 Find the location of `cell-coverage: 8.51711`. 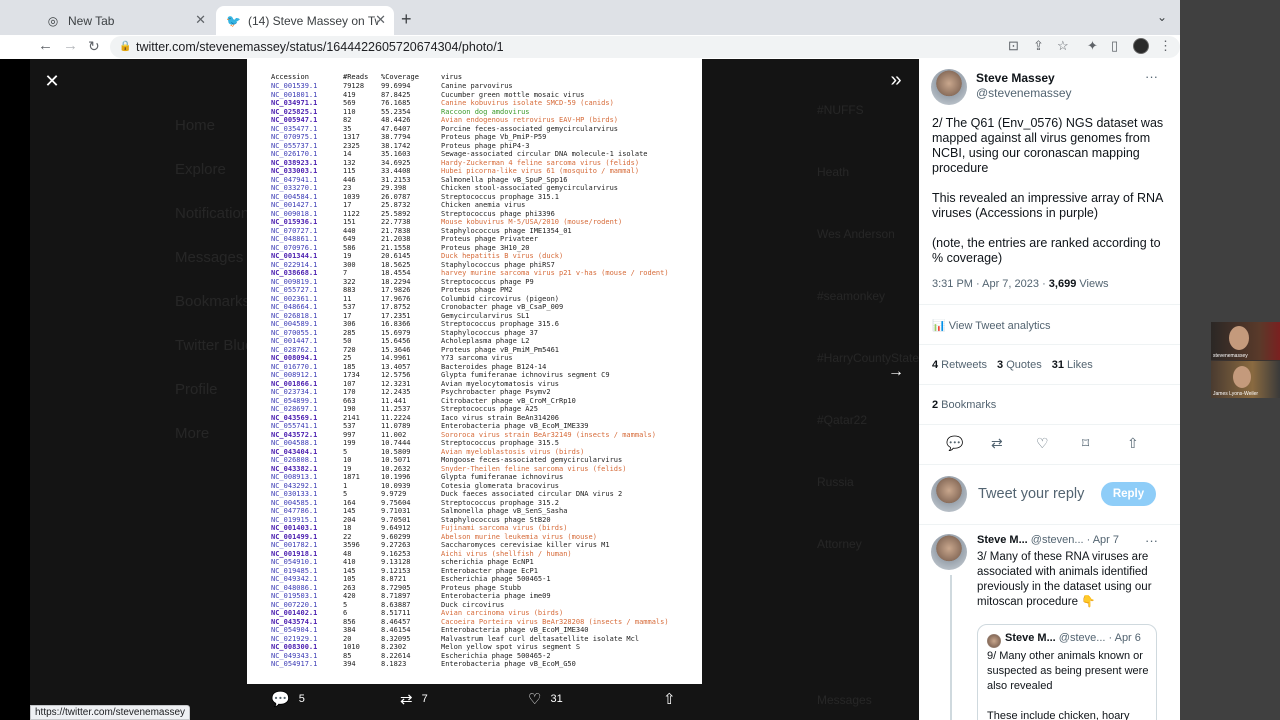

cell-coverage: 8.51711 is located at coordinates (396, 613).